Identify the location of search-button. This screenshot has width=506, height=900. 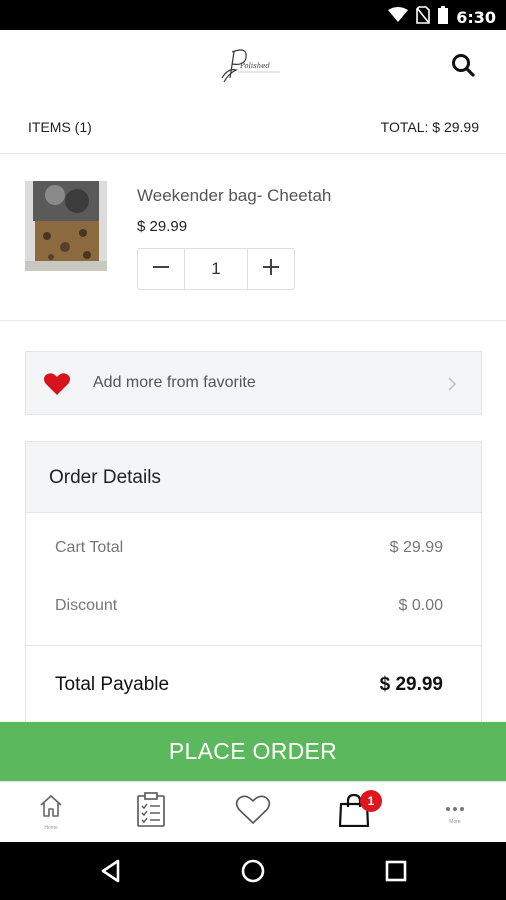
(464, 66).